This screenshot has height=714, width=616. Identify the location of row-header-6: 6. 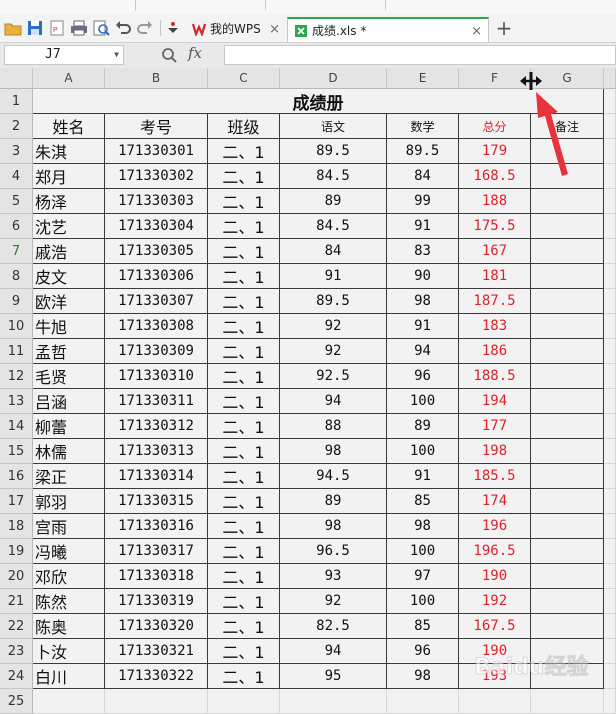
(16, 226).